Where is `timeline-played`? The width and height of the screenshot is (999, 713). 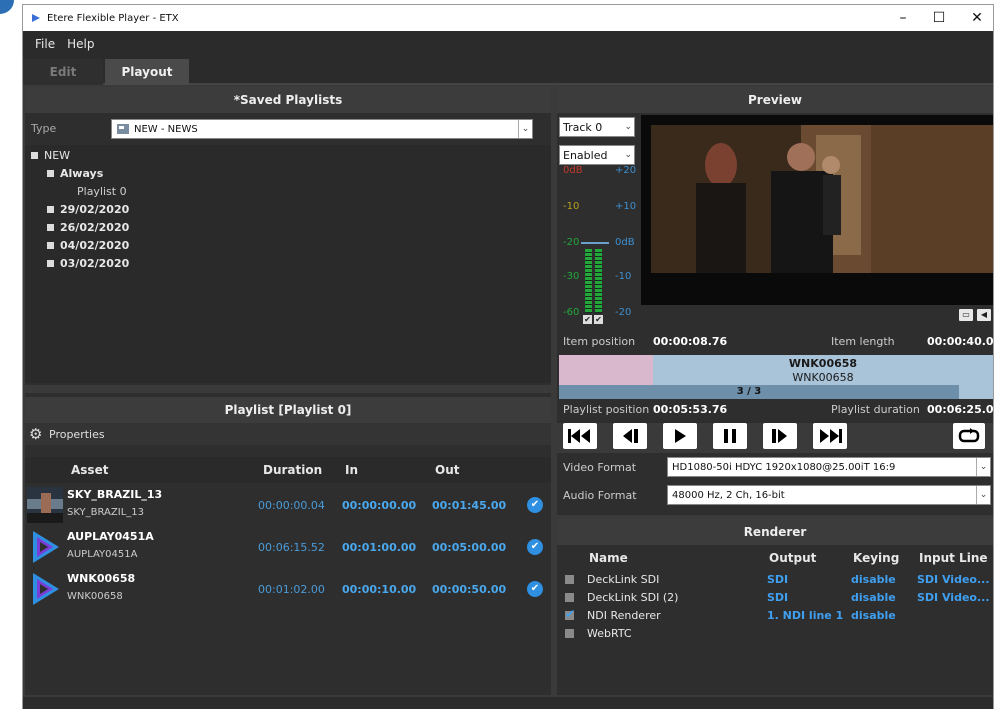
timeline-played is located at coordinates (606, 370).